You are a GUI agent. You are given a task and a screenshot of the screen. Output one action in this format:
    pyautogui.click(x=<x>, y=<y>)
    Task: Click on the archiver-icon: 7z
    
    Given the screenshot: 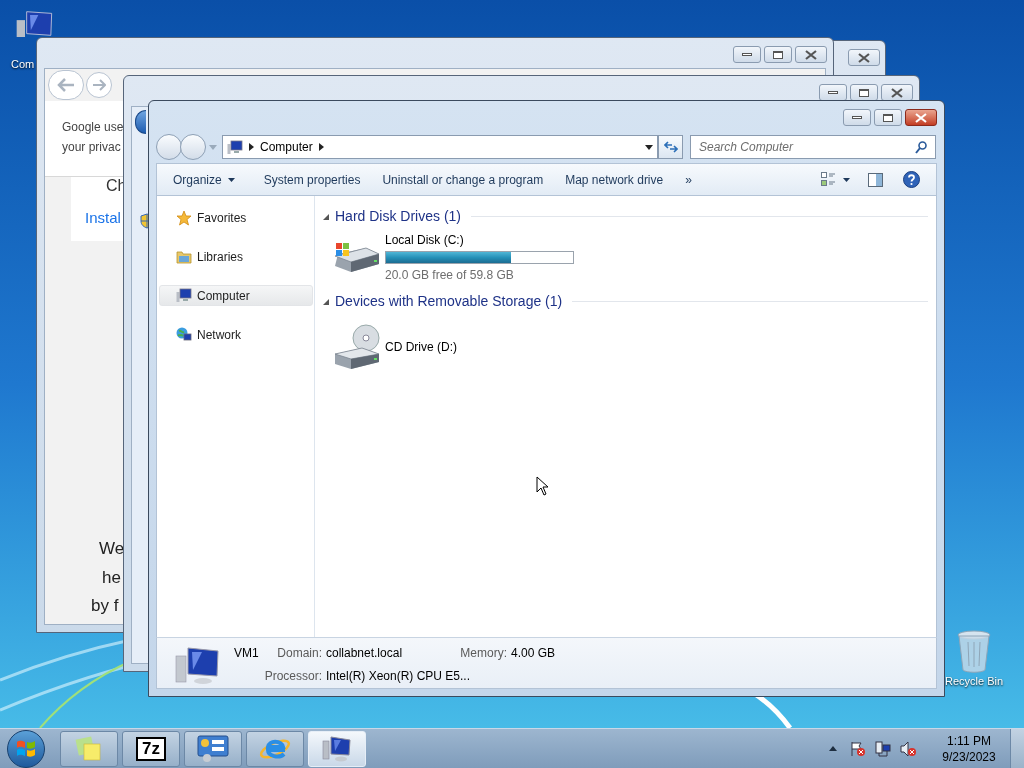 What is the action you would take?
    pyautogui.click(x=151, y=748)
    